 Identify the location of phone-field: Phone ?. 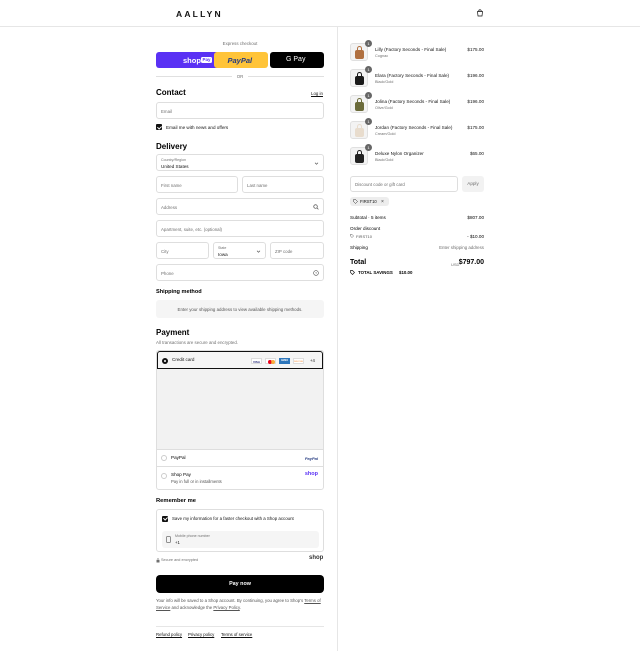
(240, 272).